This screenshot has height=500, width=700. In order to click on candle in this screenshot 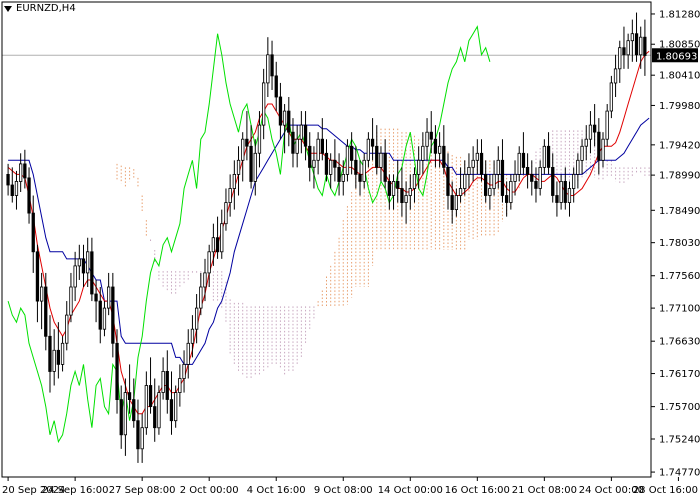, I will do `click(159, 410)`.